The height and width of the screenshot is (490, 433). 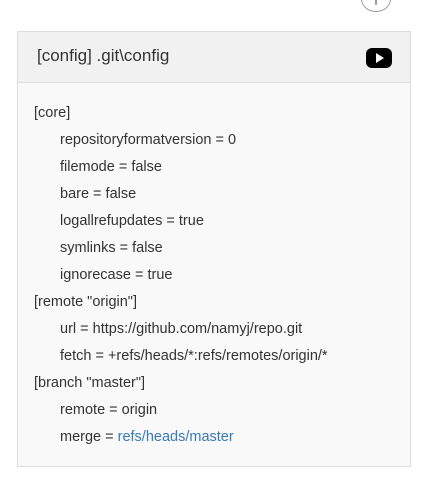 I want to click on code-line-bare: bare = false, so click(x=98, y=194).